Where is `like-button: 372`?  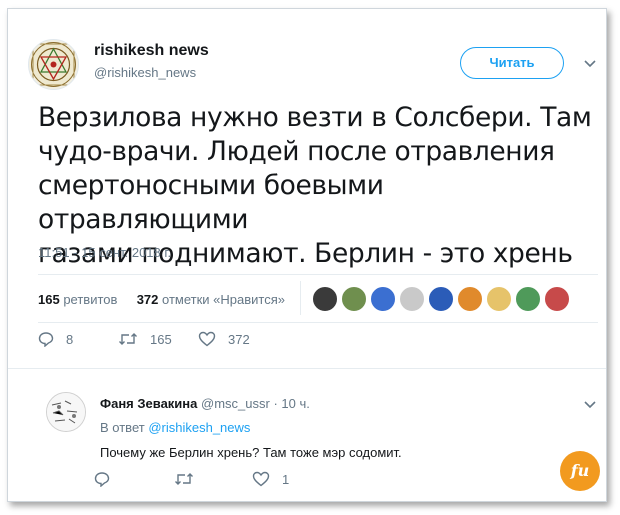
like-button: 372 is located at coordinates (224, 339).